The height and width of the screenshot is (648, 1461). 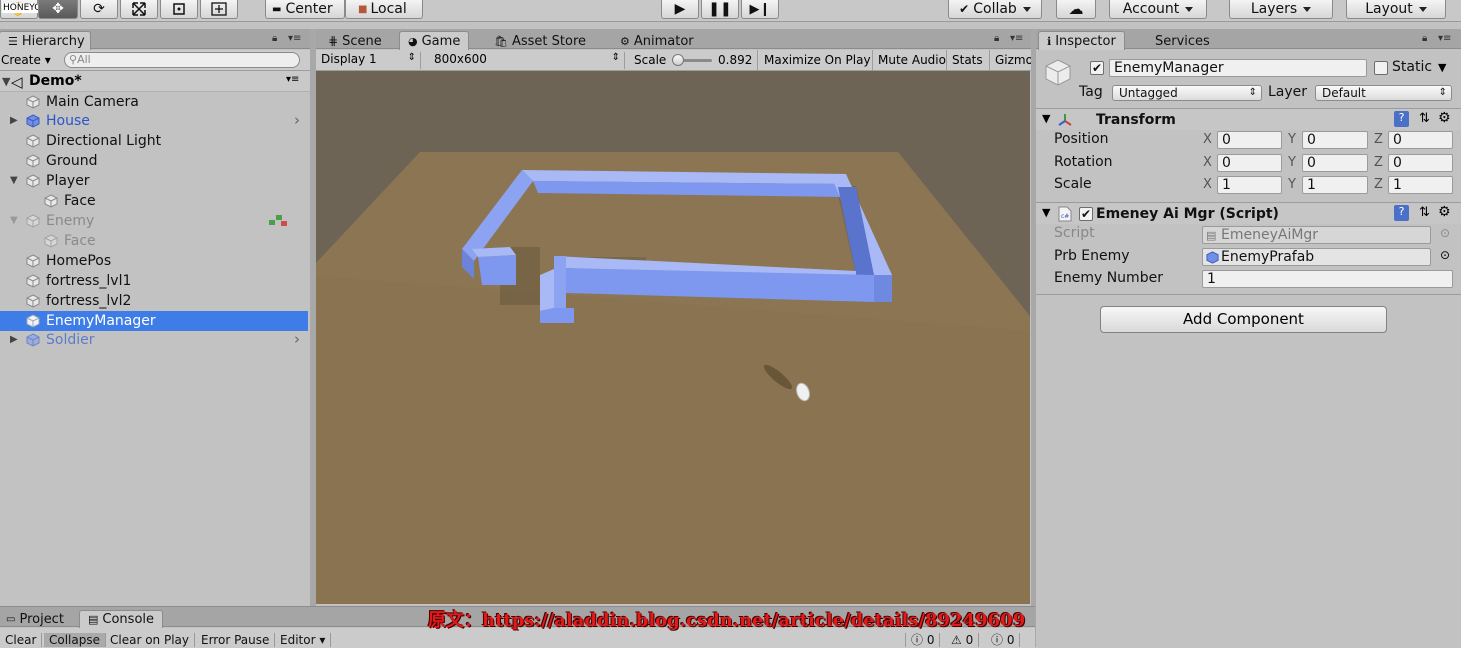 I want to click on tab-inspector: ℹ Inspector, so click(x=1081, y=40).